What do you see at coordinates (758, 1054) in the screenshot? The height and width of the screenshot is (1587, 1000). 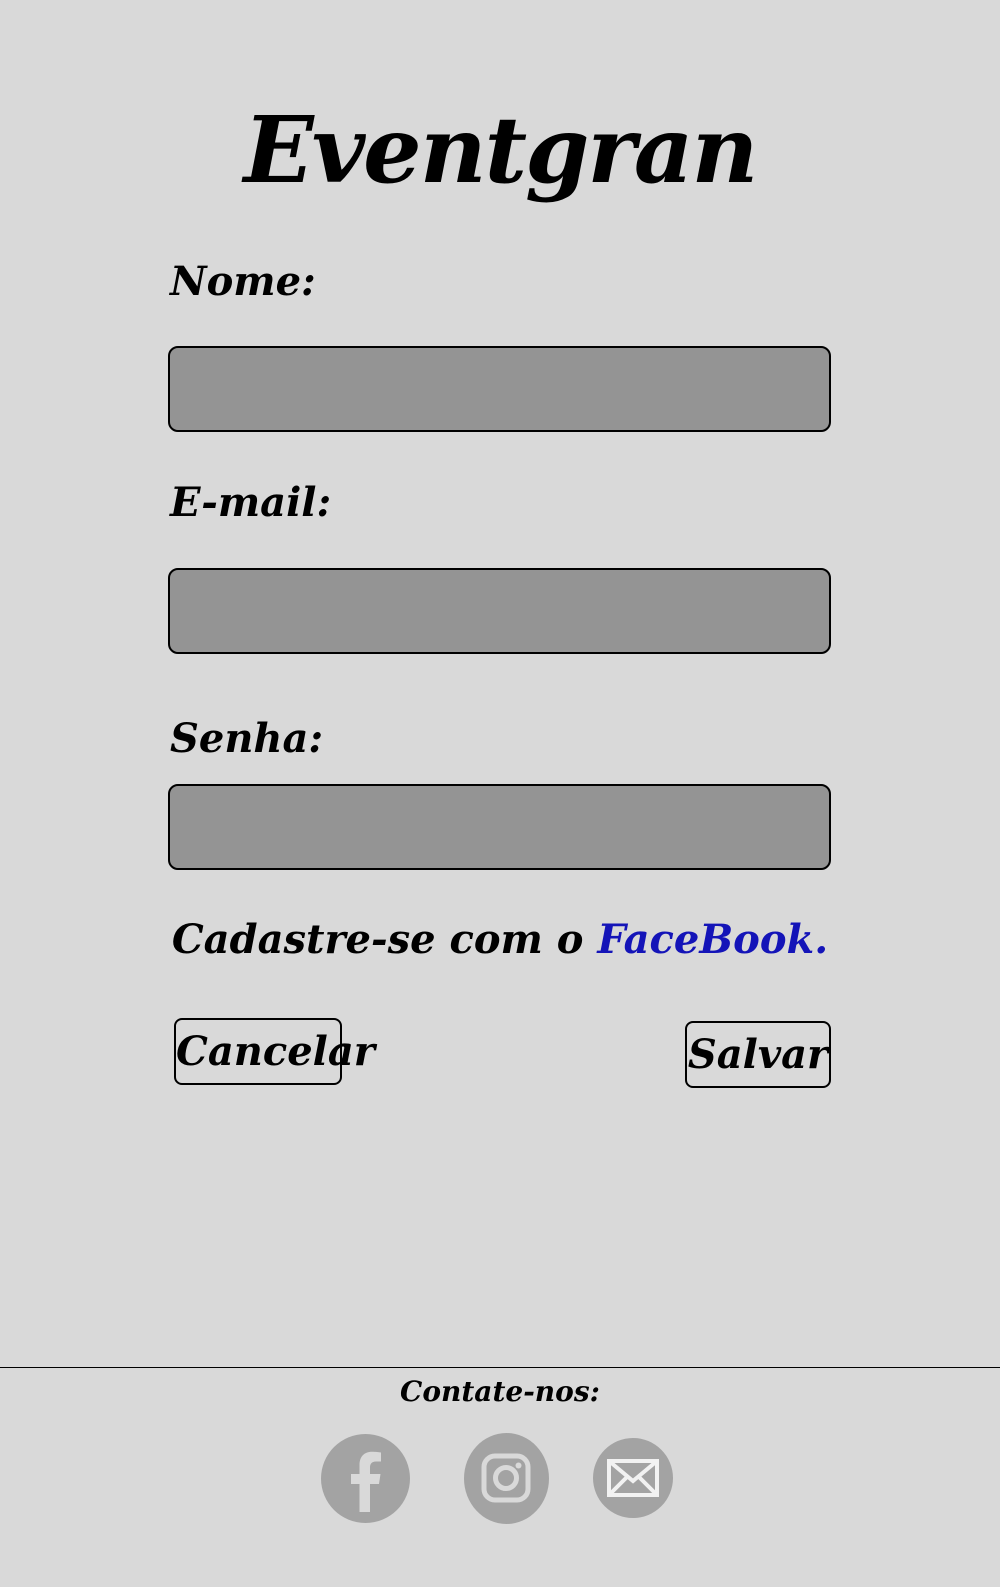 I see `save-button: Salvar` at bounding box center [758, 1054].